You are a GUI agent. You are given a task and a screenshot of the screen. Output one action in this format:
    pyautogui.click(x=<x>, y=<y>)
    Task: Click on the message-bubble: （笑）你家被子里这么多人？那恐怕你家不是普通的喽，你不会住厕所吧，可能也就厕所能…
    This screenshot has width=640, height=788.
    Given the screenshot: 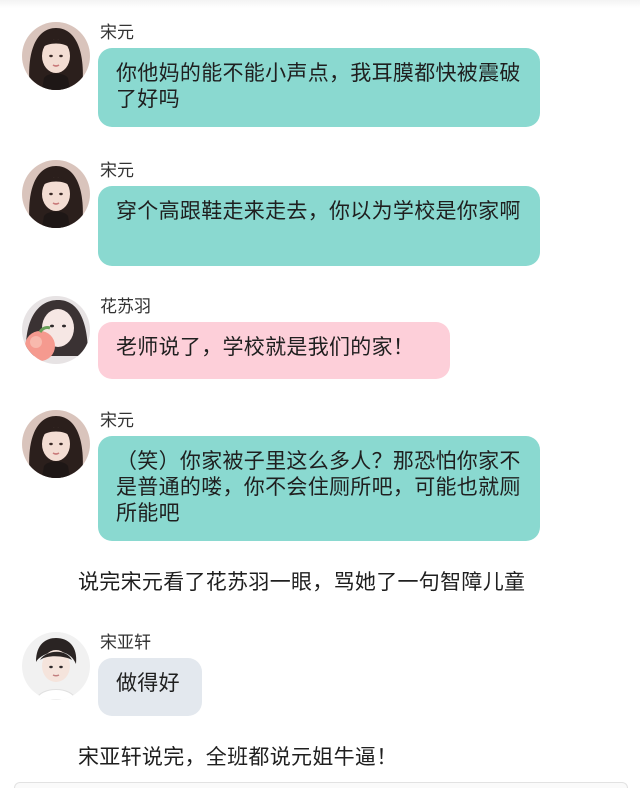 What is the action you would take?
    pyautogui.click(x=319, y=488)
    